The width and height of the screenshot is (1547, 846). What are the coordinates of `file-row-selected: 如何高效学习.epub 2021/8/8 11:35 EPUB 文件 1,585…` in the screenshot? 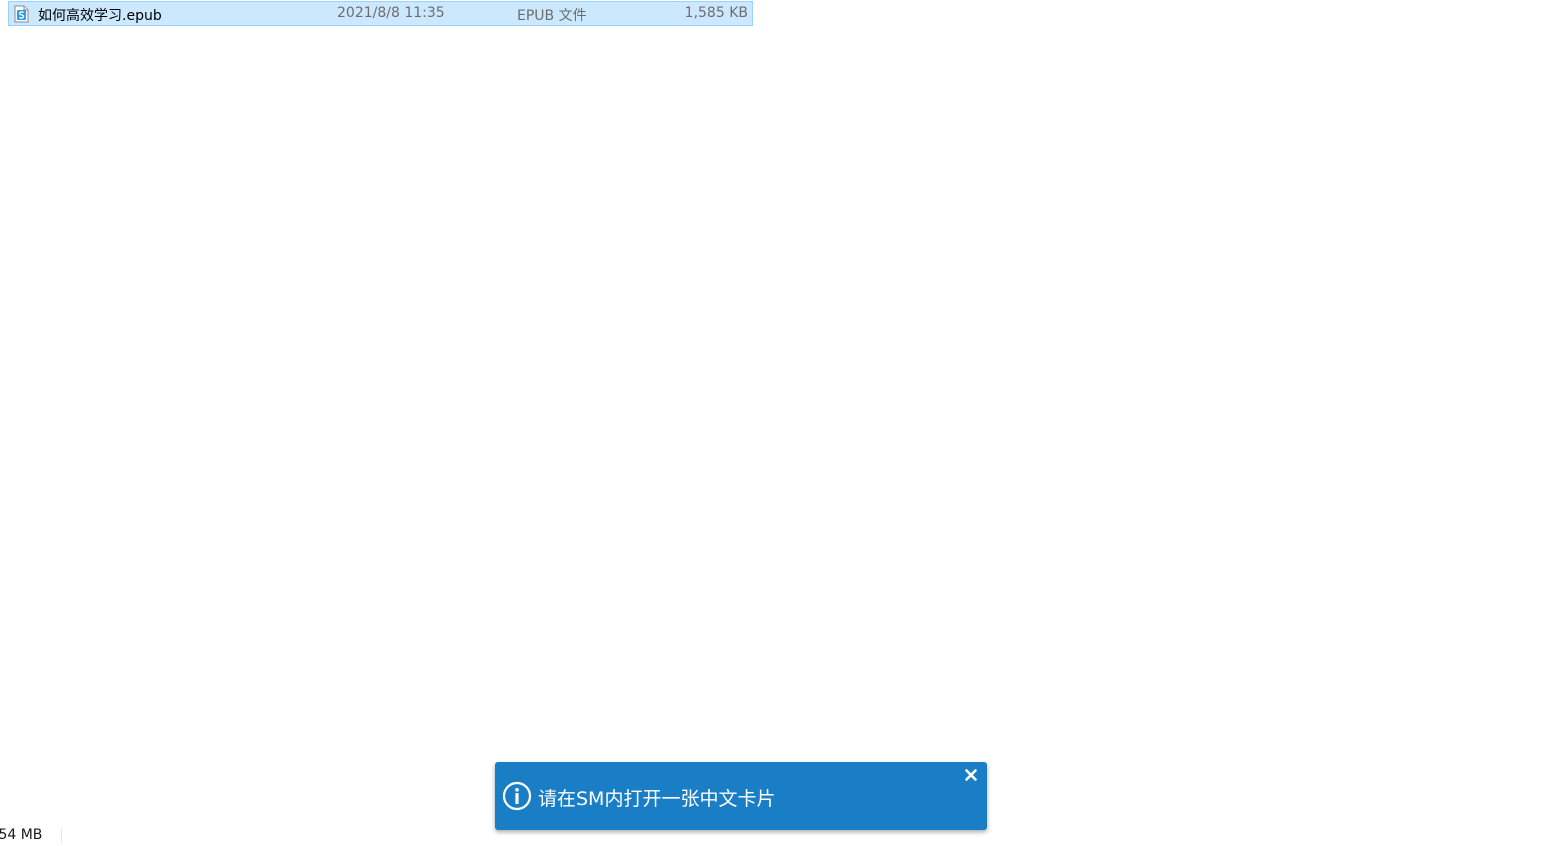 It's located at (380, 13).